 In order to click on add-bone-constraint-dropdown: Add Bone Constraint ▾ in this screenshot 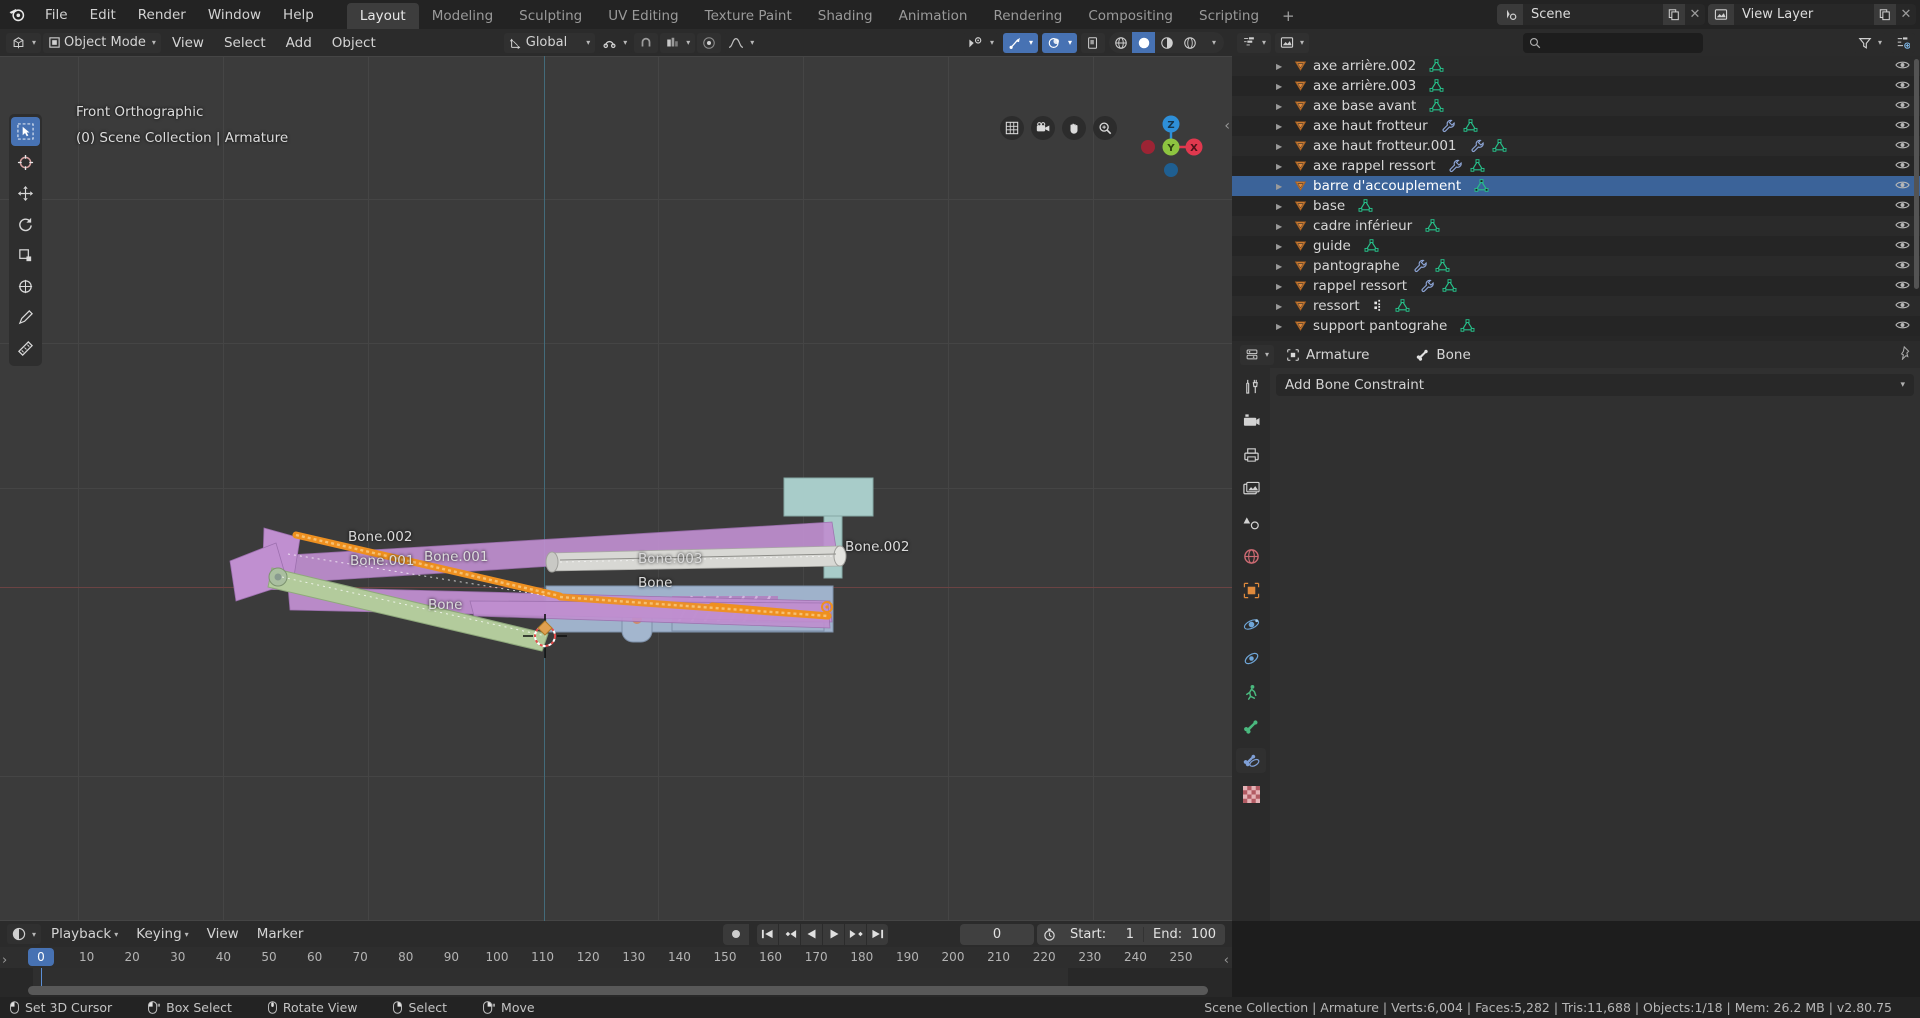, I will do `click(1595, 385)`.